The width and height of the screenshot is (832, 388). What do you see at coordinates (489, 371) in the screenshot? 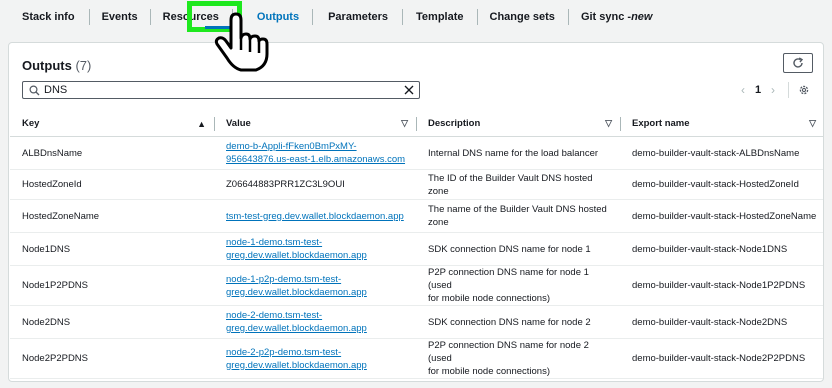
I see `description-line: for mobile node connections)` at bounding box center [489, 371].